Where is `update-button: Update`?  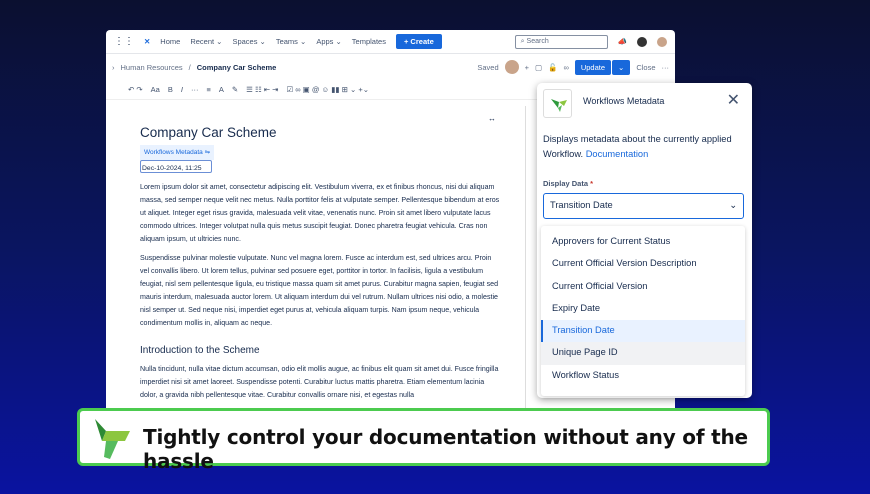 update-button: Update is located at coordinates (593, 67).